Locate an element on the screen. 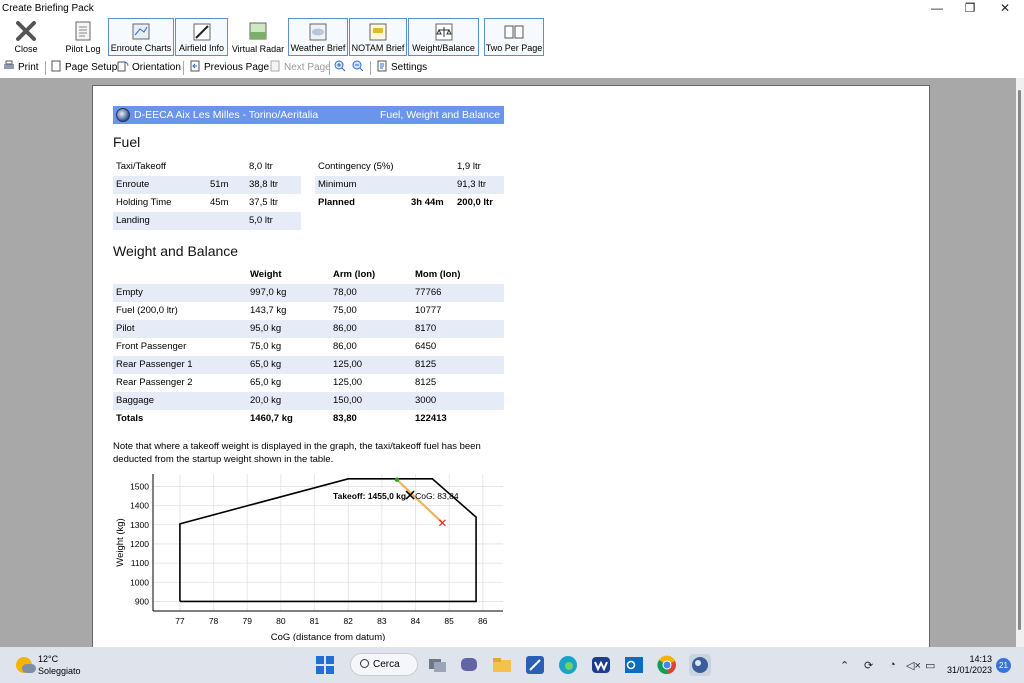  print-button: Print is located at coordinates (21, 68).